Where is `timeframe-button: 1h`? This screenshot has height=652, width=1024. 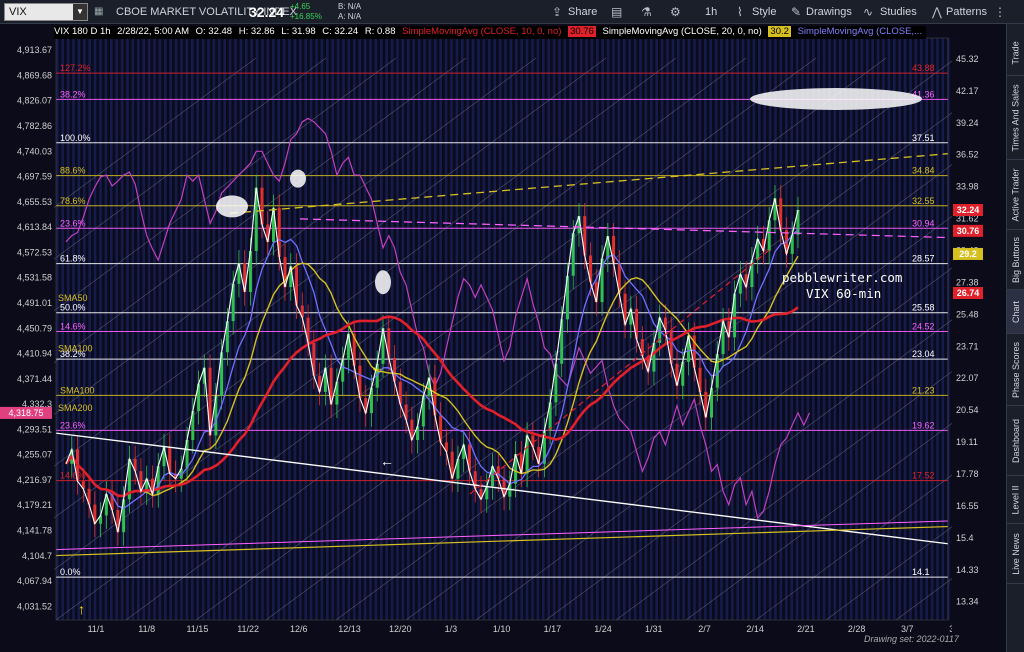 timeframe-button: 1h is located at coordinates (711, 12).